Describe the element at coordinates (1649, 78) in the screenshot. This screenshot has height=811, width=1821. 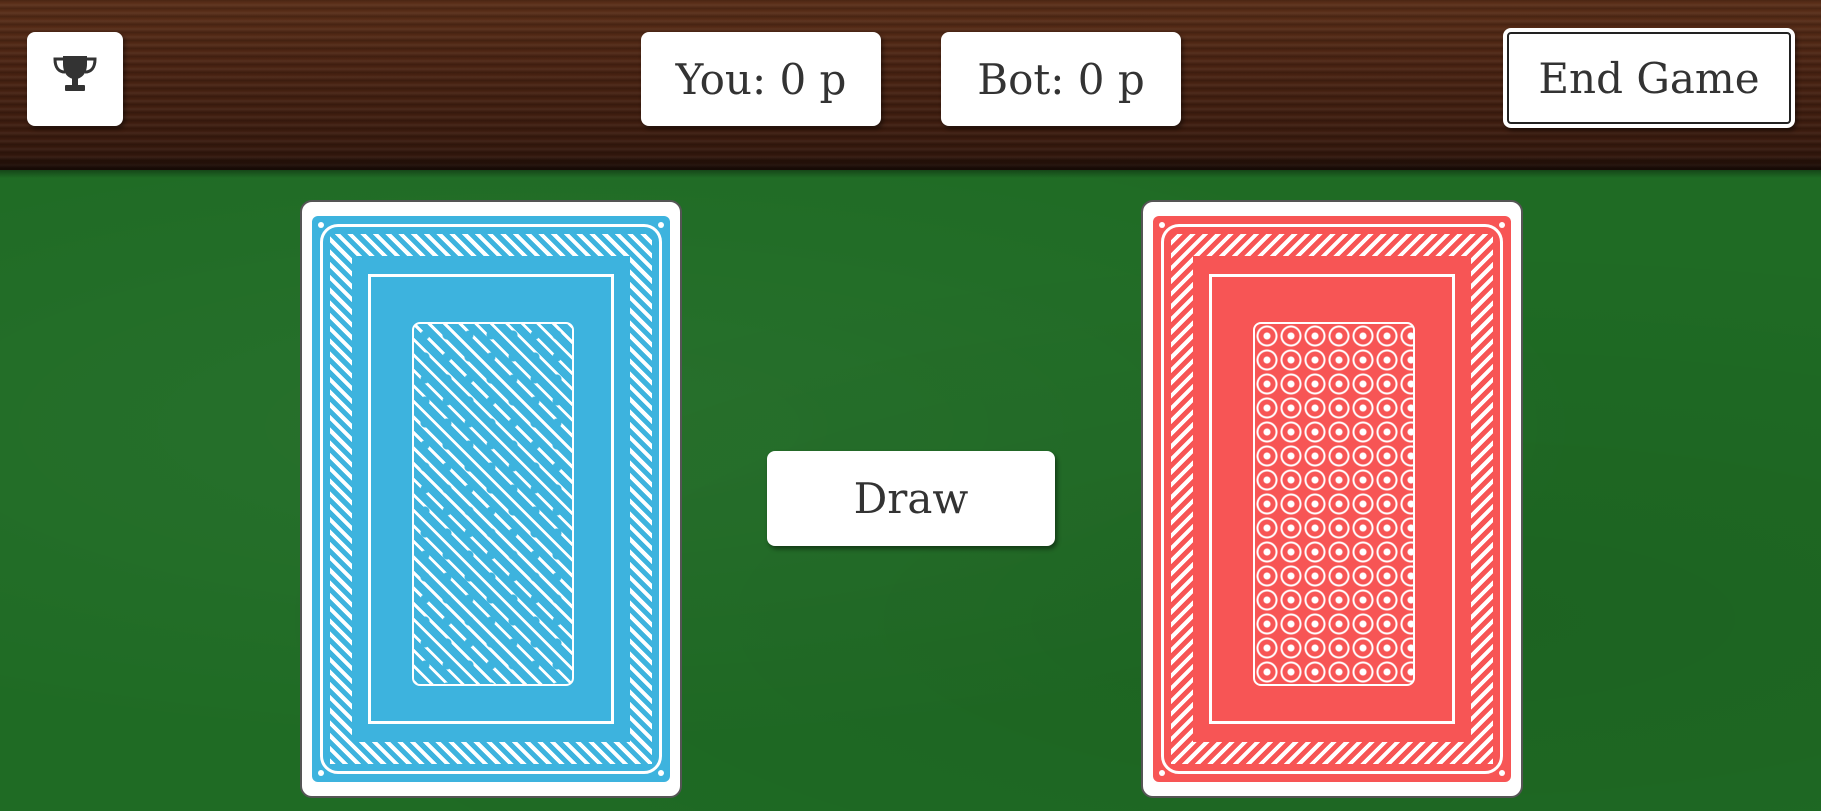
I see `end-game-button: End Game` at that location.